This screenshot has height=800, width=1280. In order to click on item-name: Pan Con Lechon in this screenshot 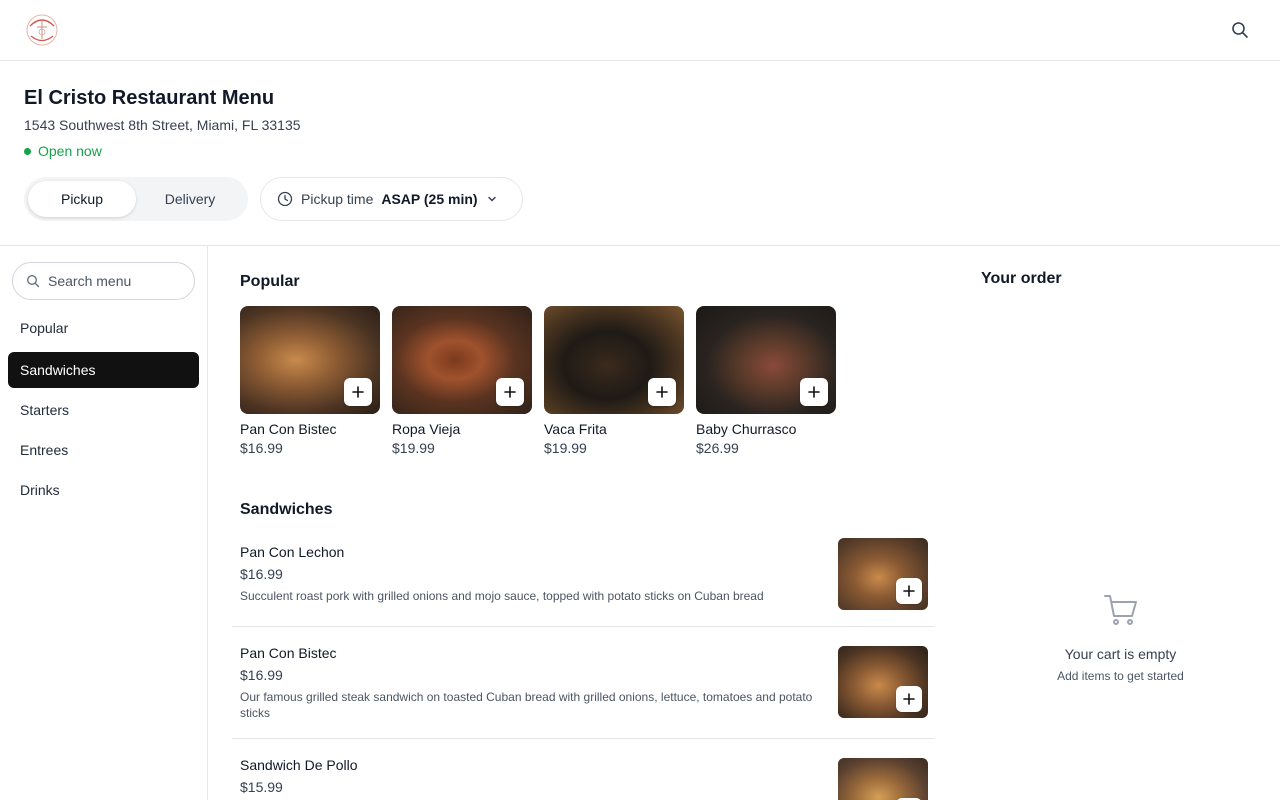, I will do `click(292, 552)`.